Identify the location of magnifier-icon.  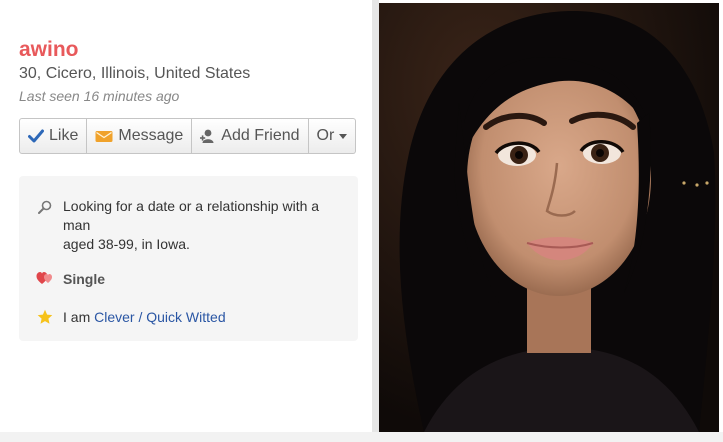
(45, 207).